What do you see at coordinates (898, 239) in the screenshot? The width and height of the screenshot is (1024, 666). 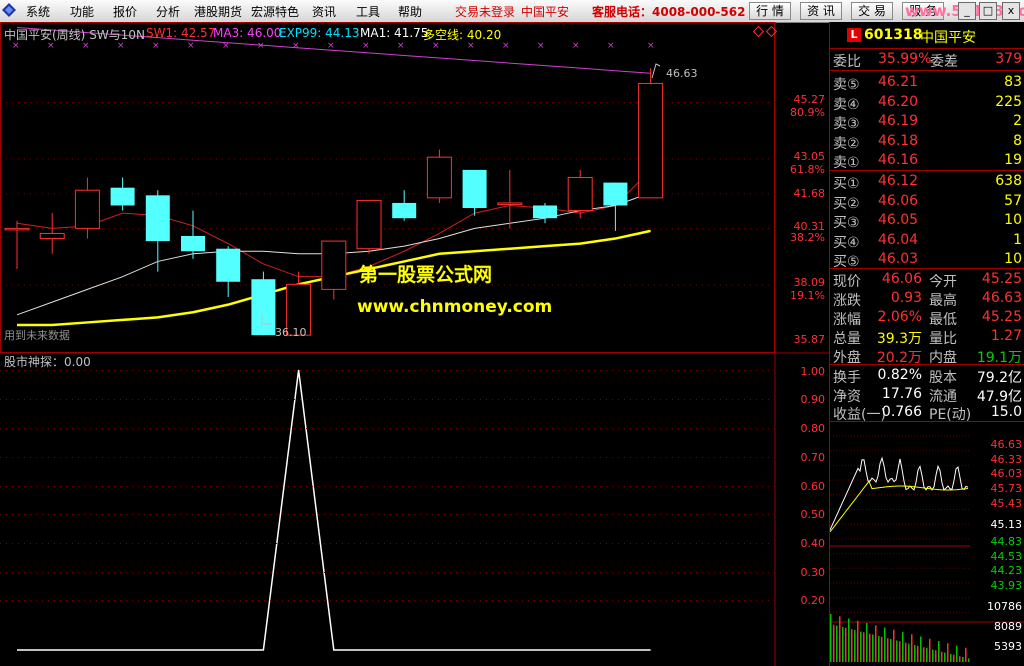 I see `bid-price: 46.04` at bounding box center [898, 239].